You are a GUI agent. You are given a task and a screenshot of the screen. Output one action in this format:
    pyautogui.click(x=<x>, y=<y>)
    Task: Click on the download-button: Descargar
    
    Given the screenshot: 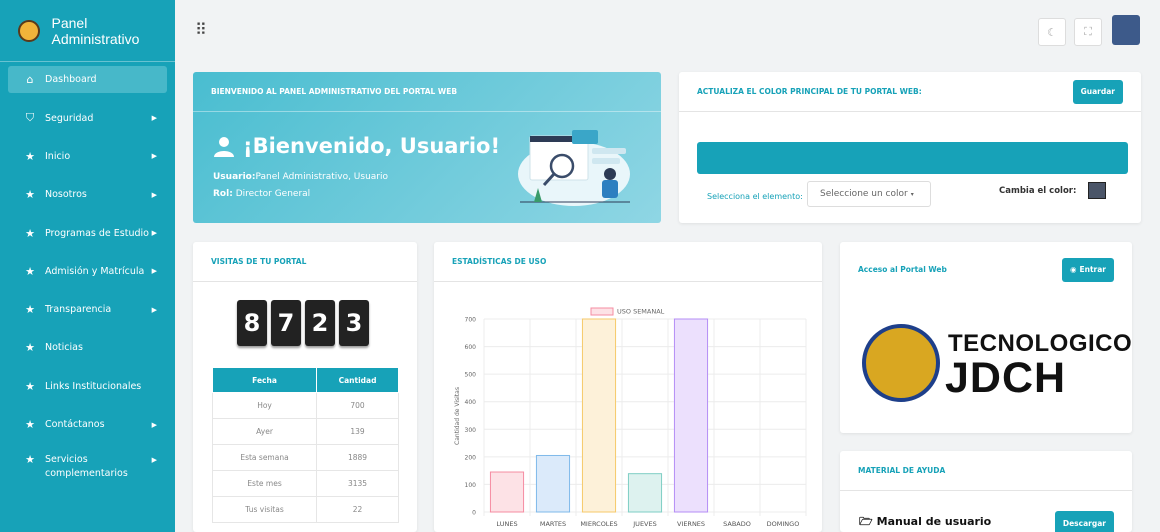 What is the action you would take?
    pyautogui.click(x=1084, y=521)
    